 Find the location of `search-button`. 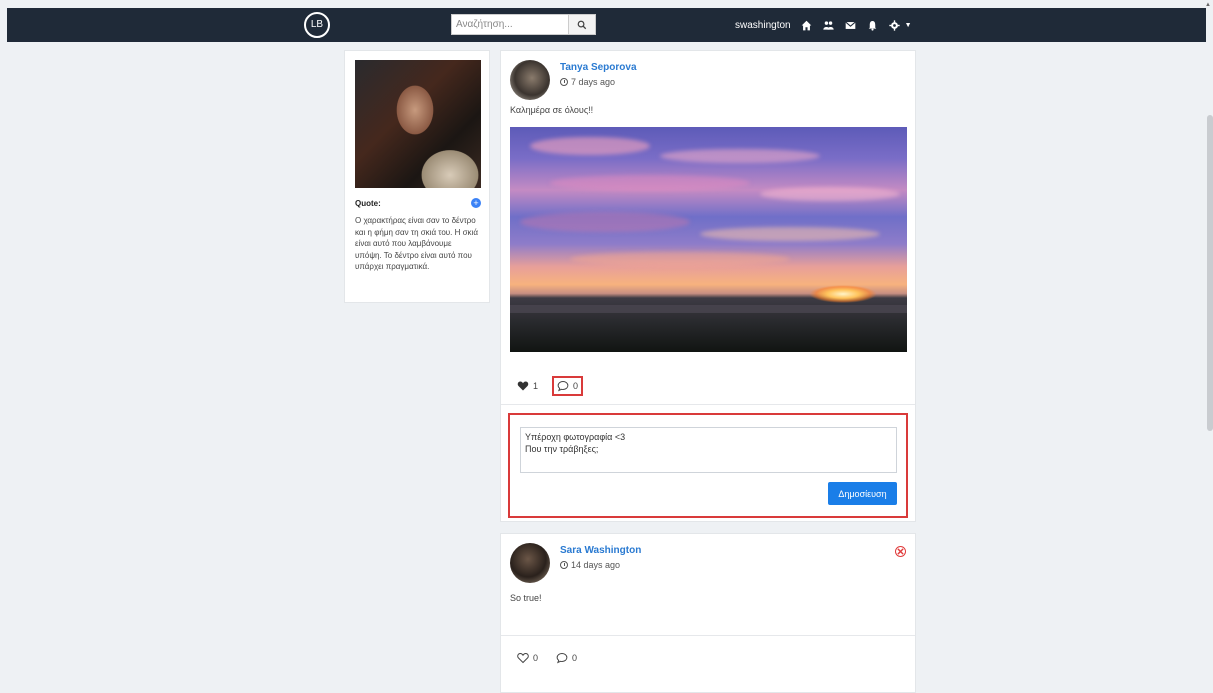

search-button is located at coordinates (582, 24).